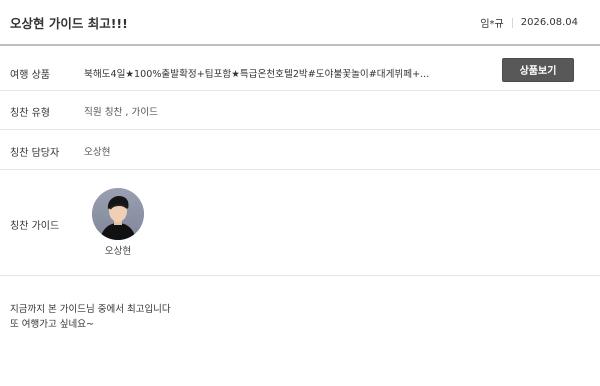 This screenshot has height=386, width=600. I want to click on page-title: 오상현 가이드 최고!!!, so click(69, 23).